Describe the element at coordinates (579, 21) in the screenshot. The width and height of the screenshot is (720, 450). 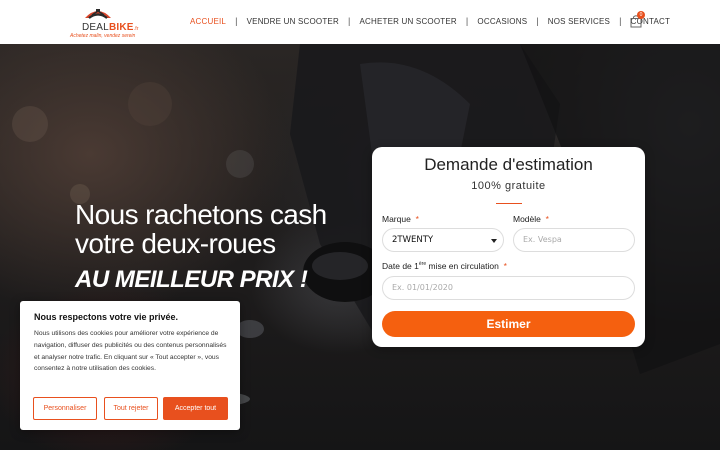
I see `nav-item-nos-services: NOS SERVICES` at that location.